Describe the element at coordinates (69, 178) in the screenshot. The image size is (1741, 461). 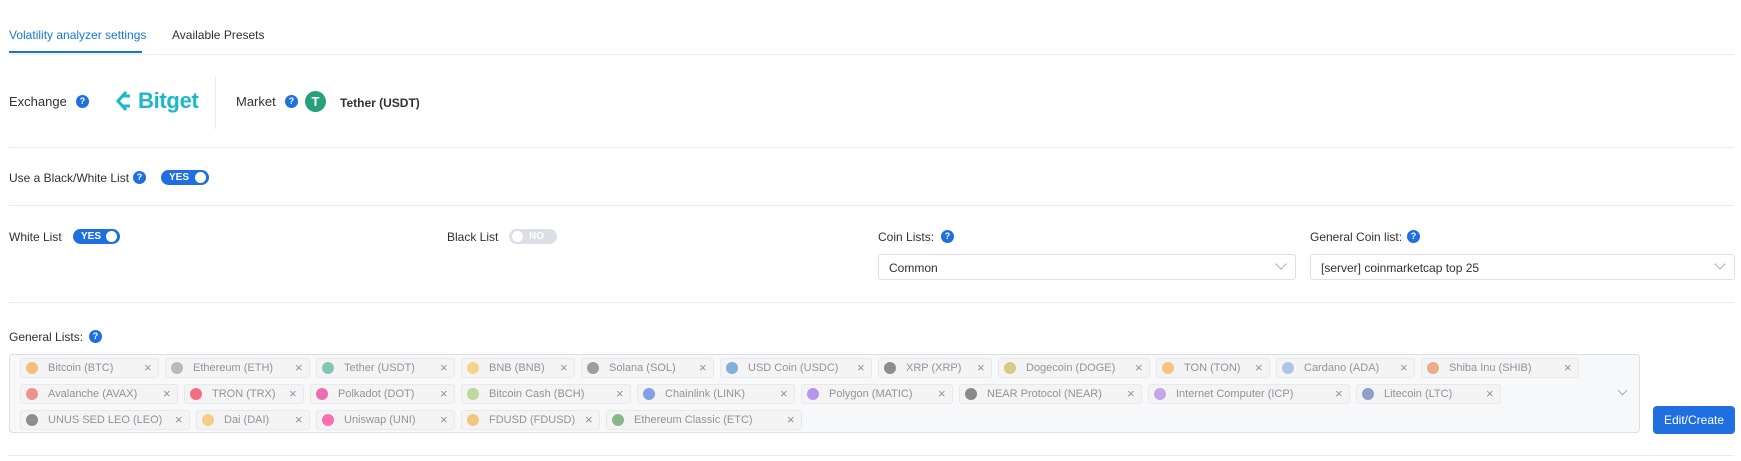
I see `bw-list-label: Use a Black/White List` at that location.